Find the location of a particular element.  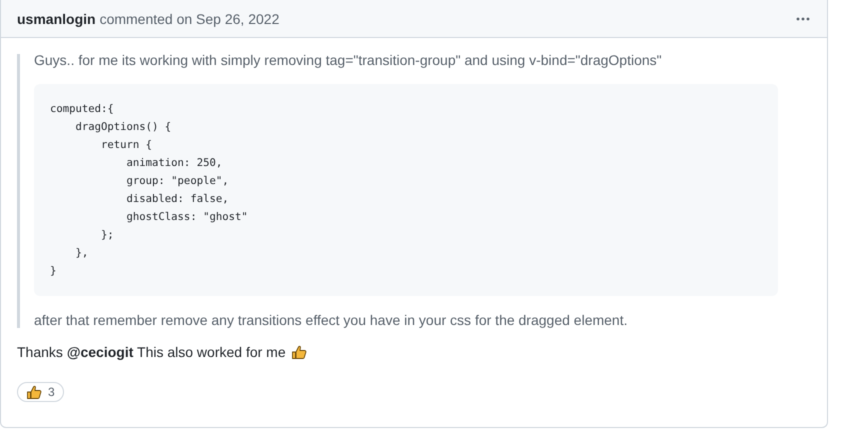

author-link: usmanlogin is located at coordinates (56, 18).